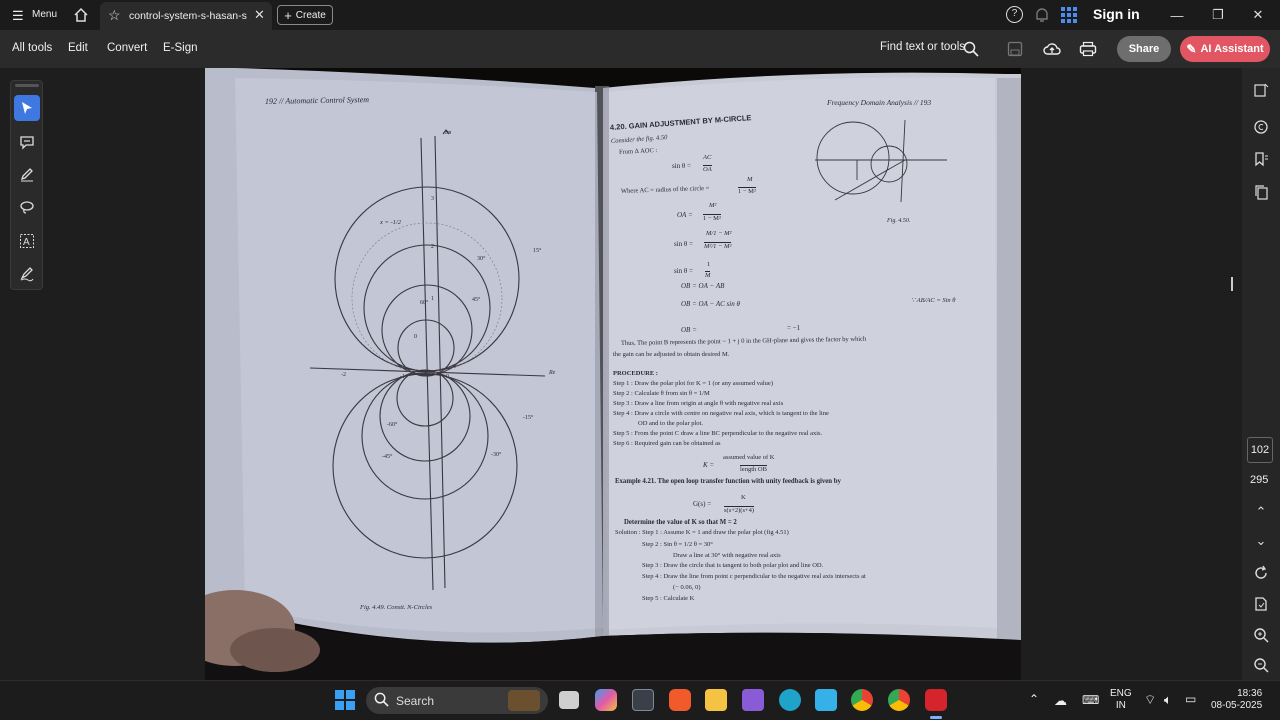 The width and height of the screenshot is (1280, 720). What do you see at coordinates (1261, 90) in the screenshot?
I see `organize-pages-icon` at bounding box center [1261, 90].